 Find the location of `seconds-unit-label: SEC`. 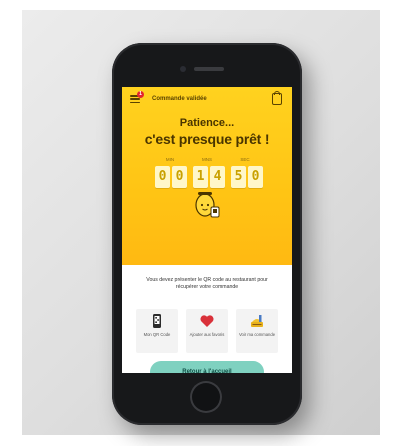

seconds-unit-label: SEC is located at coordinates (245, 159).